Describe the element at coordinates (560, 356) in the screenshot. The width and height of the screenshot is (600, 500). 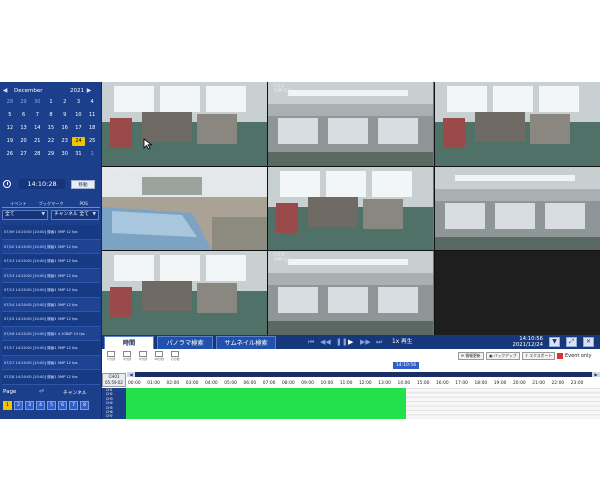
I see `checkbox-icon` at that location.